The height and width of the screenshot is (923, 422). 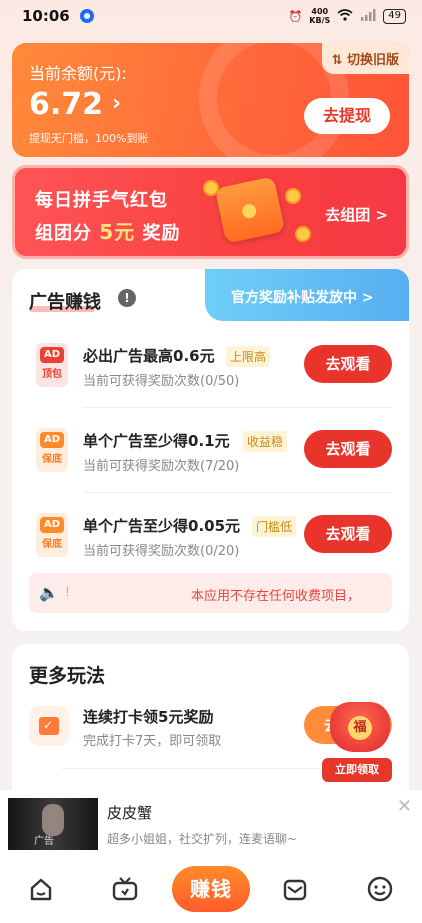 What do you see at coordinates (89, 138) in the screenshot?
I see `withdraw-note: 提现无门槛，100%到账` at bounding box center [89, 138].